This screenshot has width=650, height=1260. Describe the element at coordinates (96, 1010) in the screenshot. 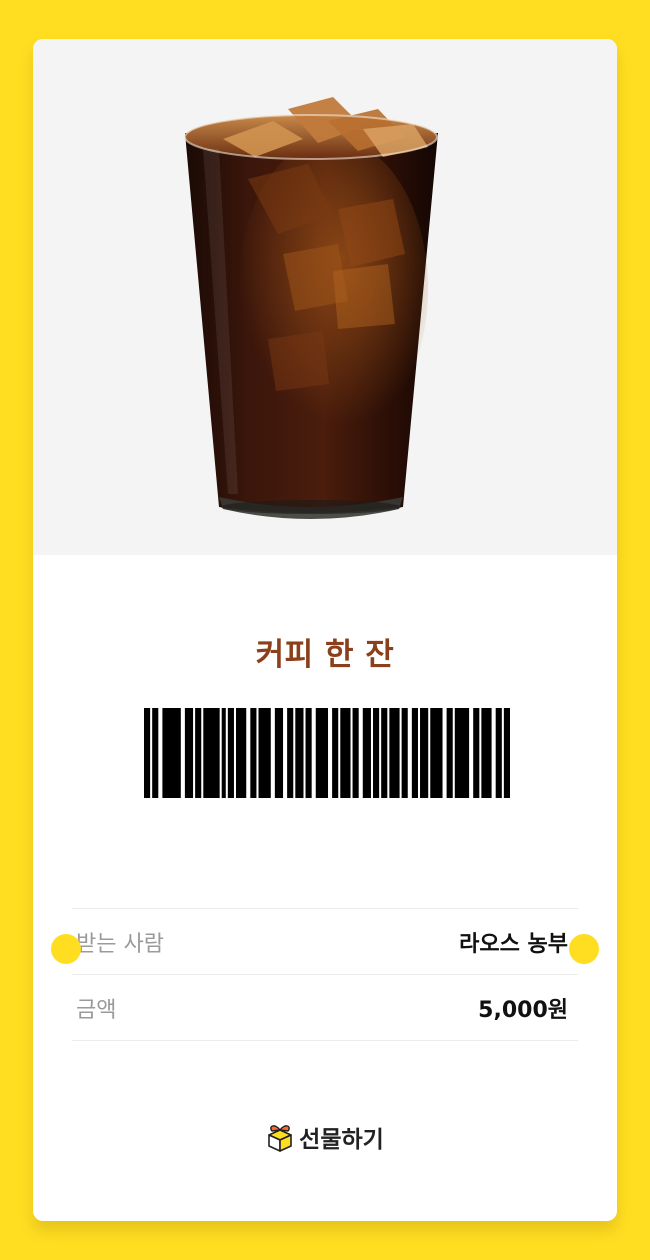

I see `amount-label: 금액` at that location.